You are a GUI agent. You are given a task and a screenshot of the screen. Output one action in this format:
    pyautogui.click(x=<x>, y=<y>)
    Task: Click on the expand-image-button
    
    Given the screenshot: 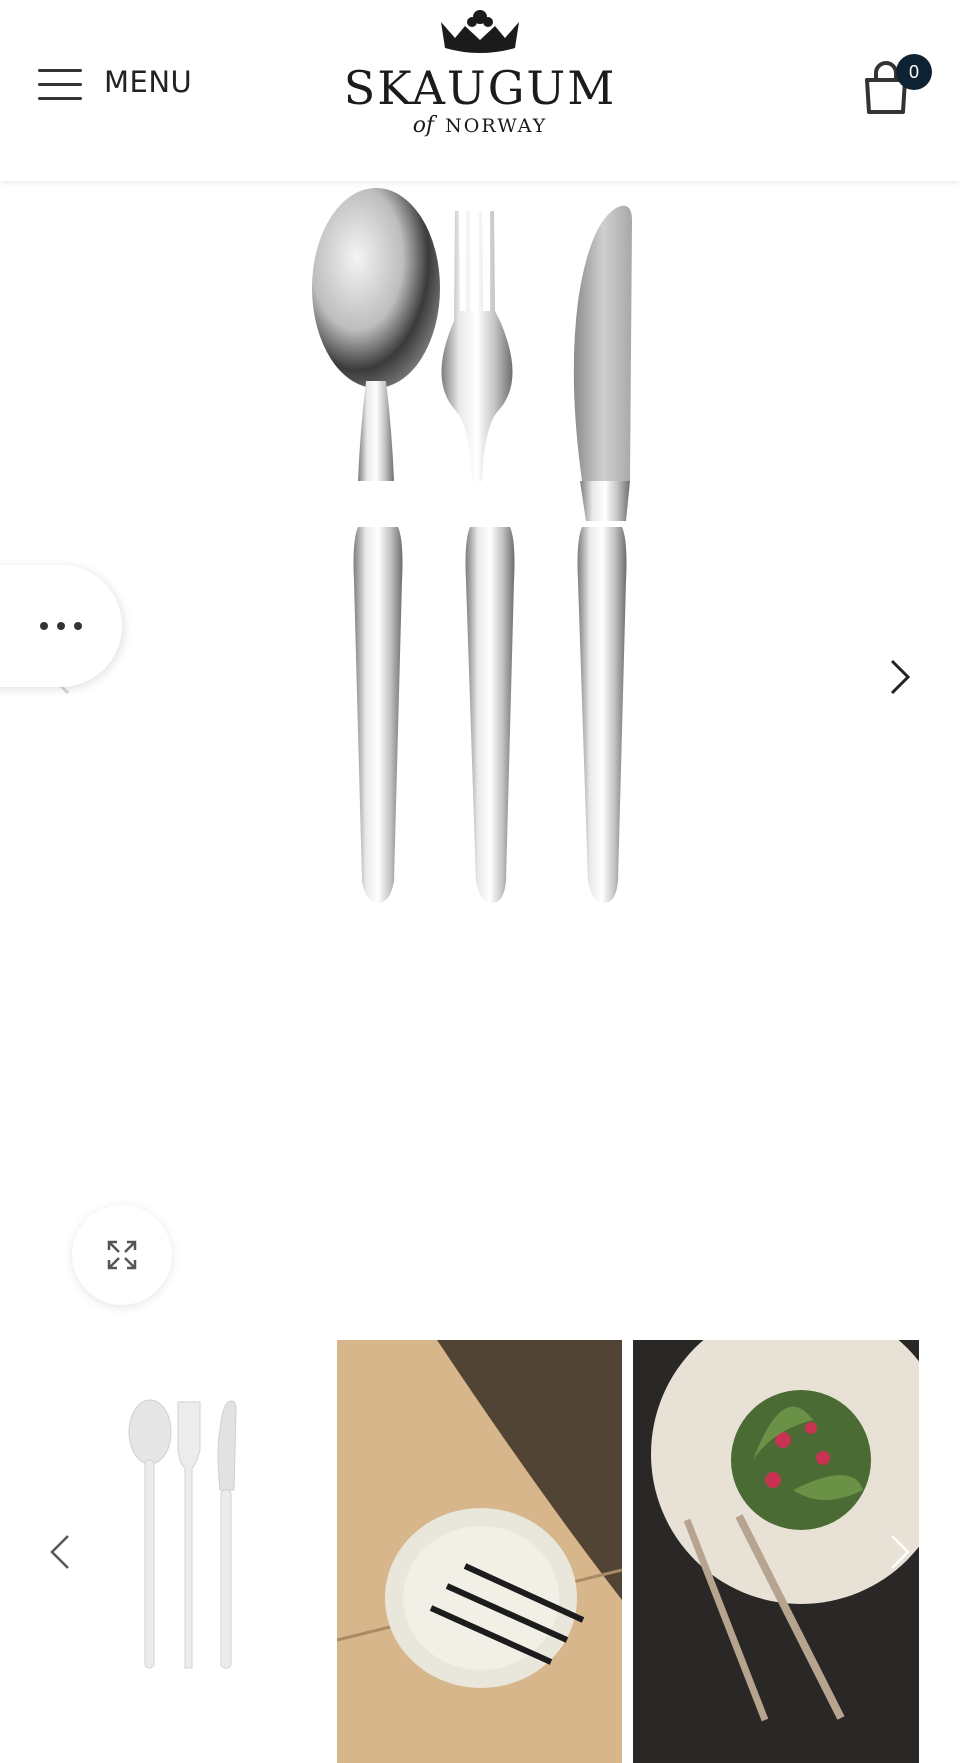 What is the action you would take?
    pyautogui.click(x=122, y=1255)
    